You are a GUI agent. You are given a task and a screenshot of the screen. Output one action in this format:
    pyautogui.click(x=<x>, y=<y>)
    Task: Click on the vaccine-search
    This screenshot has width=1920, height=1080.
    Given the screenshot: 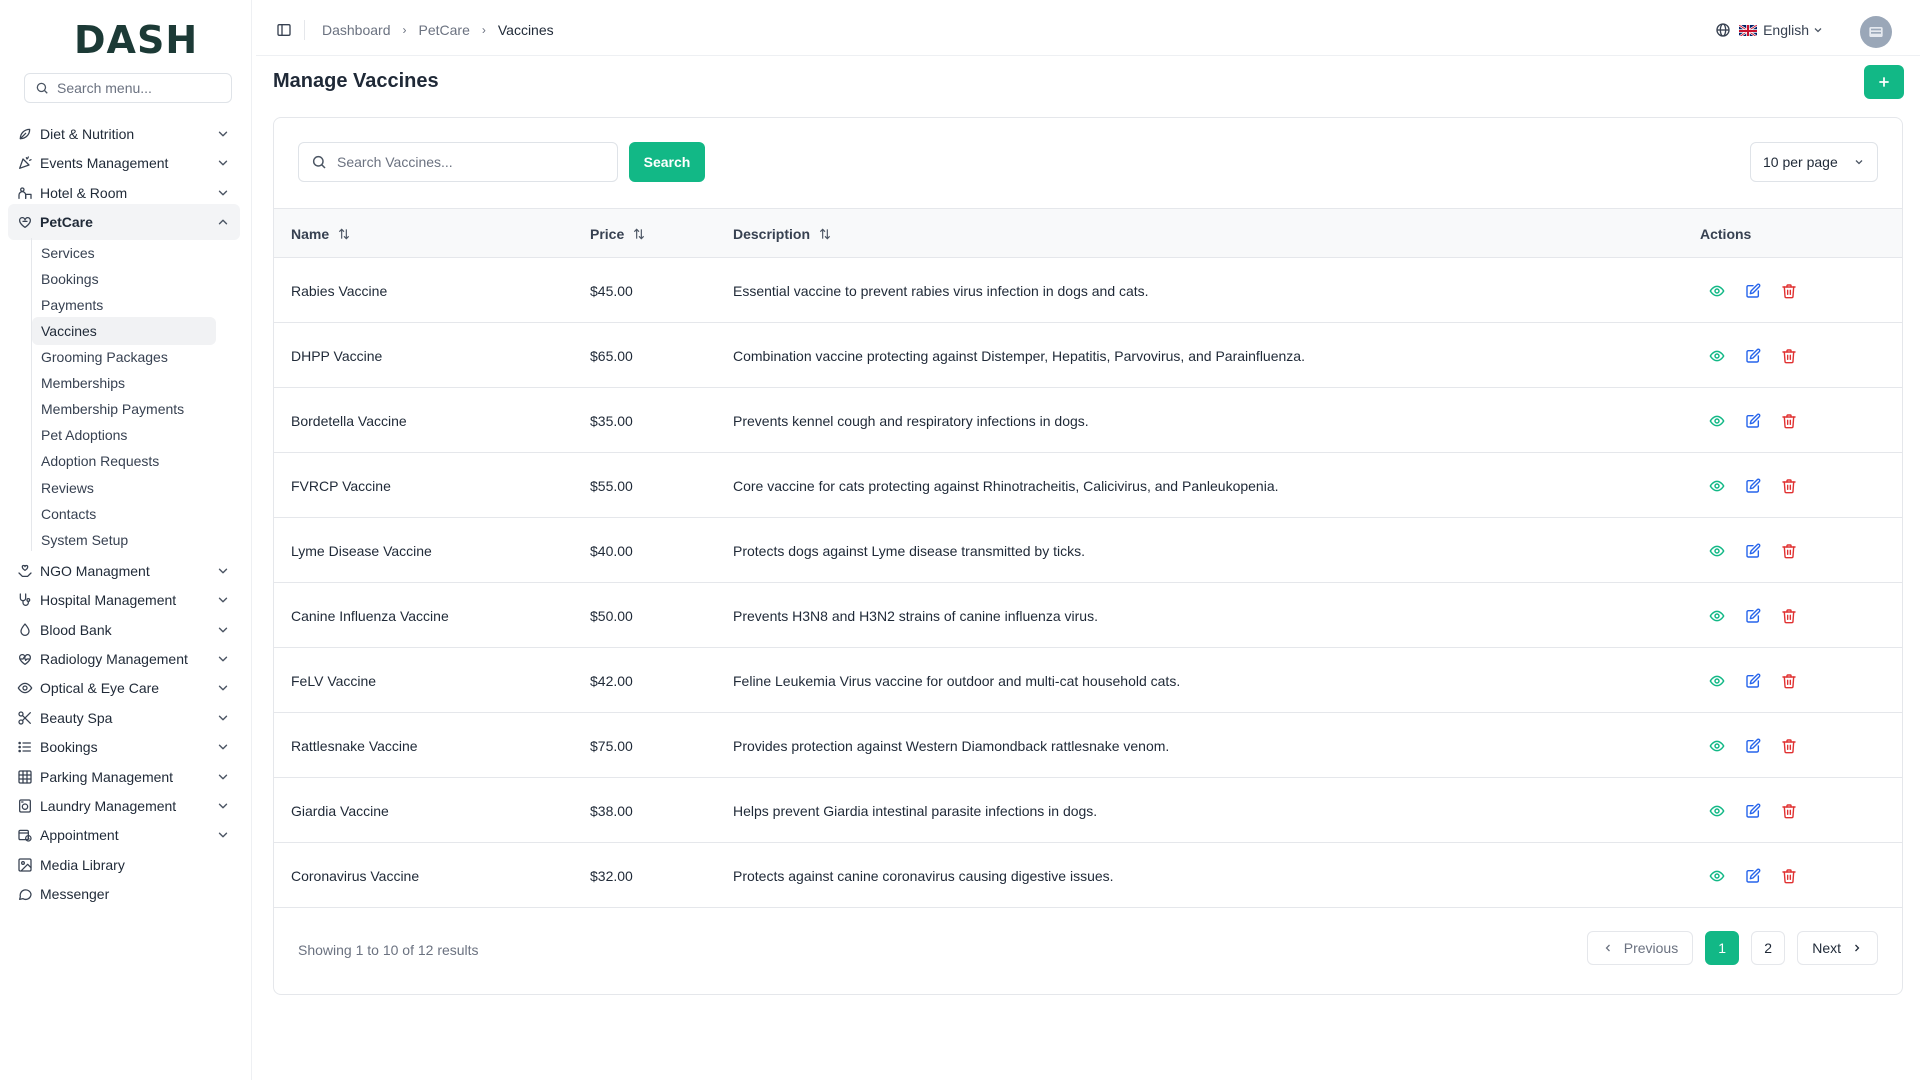 What is the action you would take?
    pyautogui.click(x=458, y=162)
    